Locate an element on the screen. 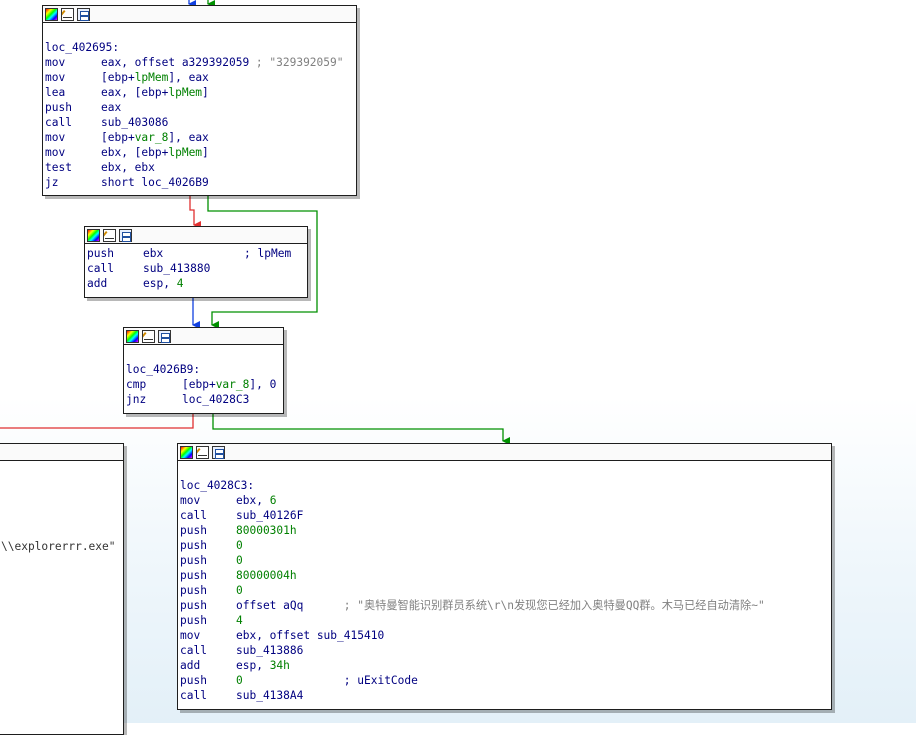 This screenshot has width=916, height=735. code-label: loc_4028C3: is located at coordinates (505, 485).